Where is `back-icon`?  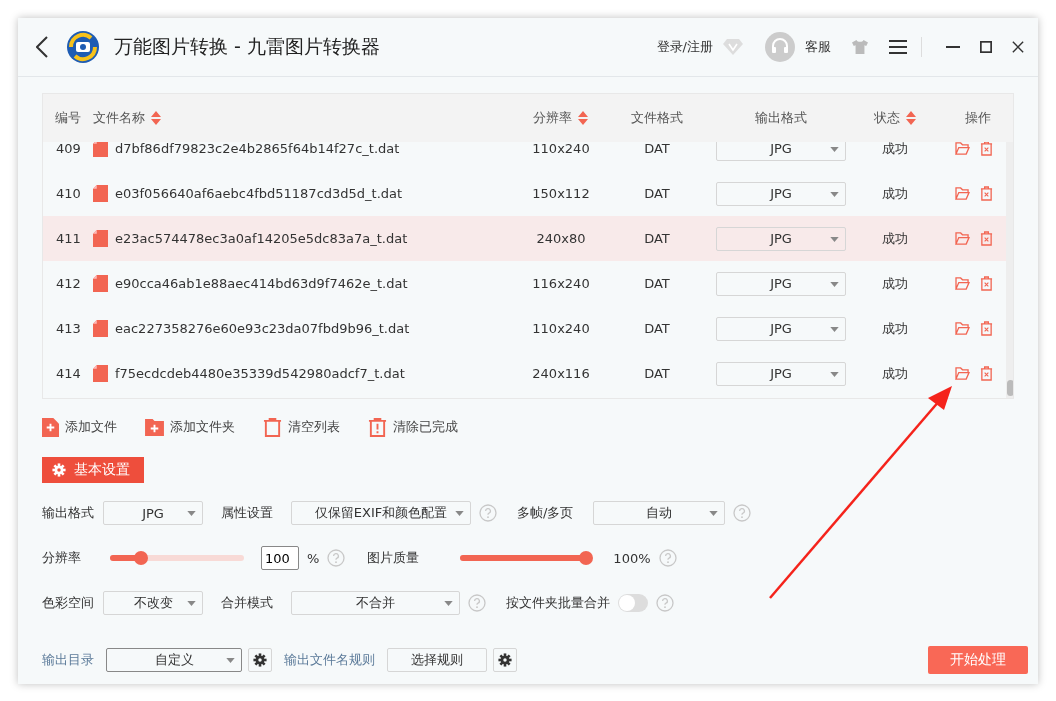 back-icon is located at coordinates (42, 47).